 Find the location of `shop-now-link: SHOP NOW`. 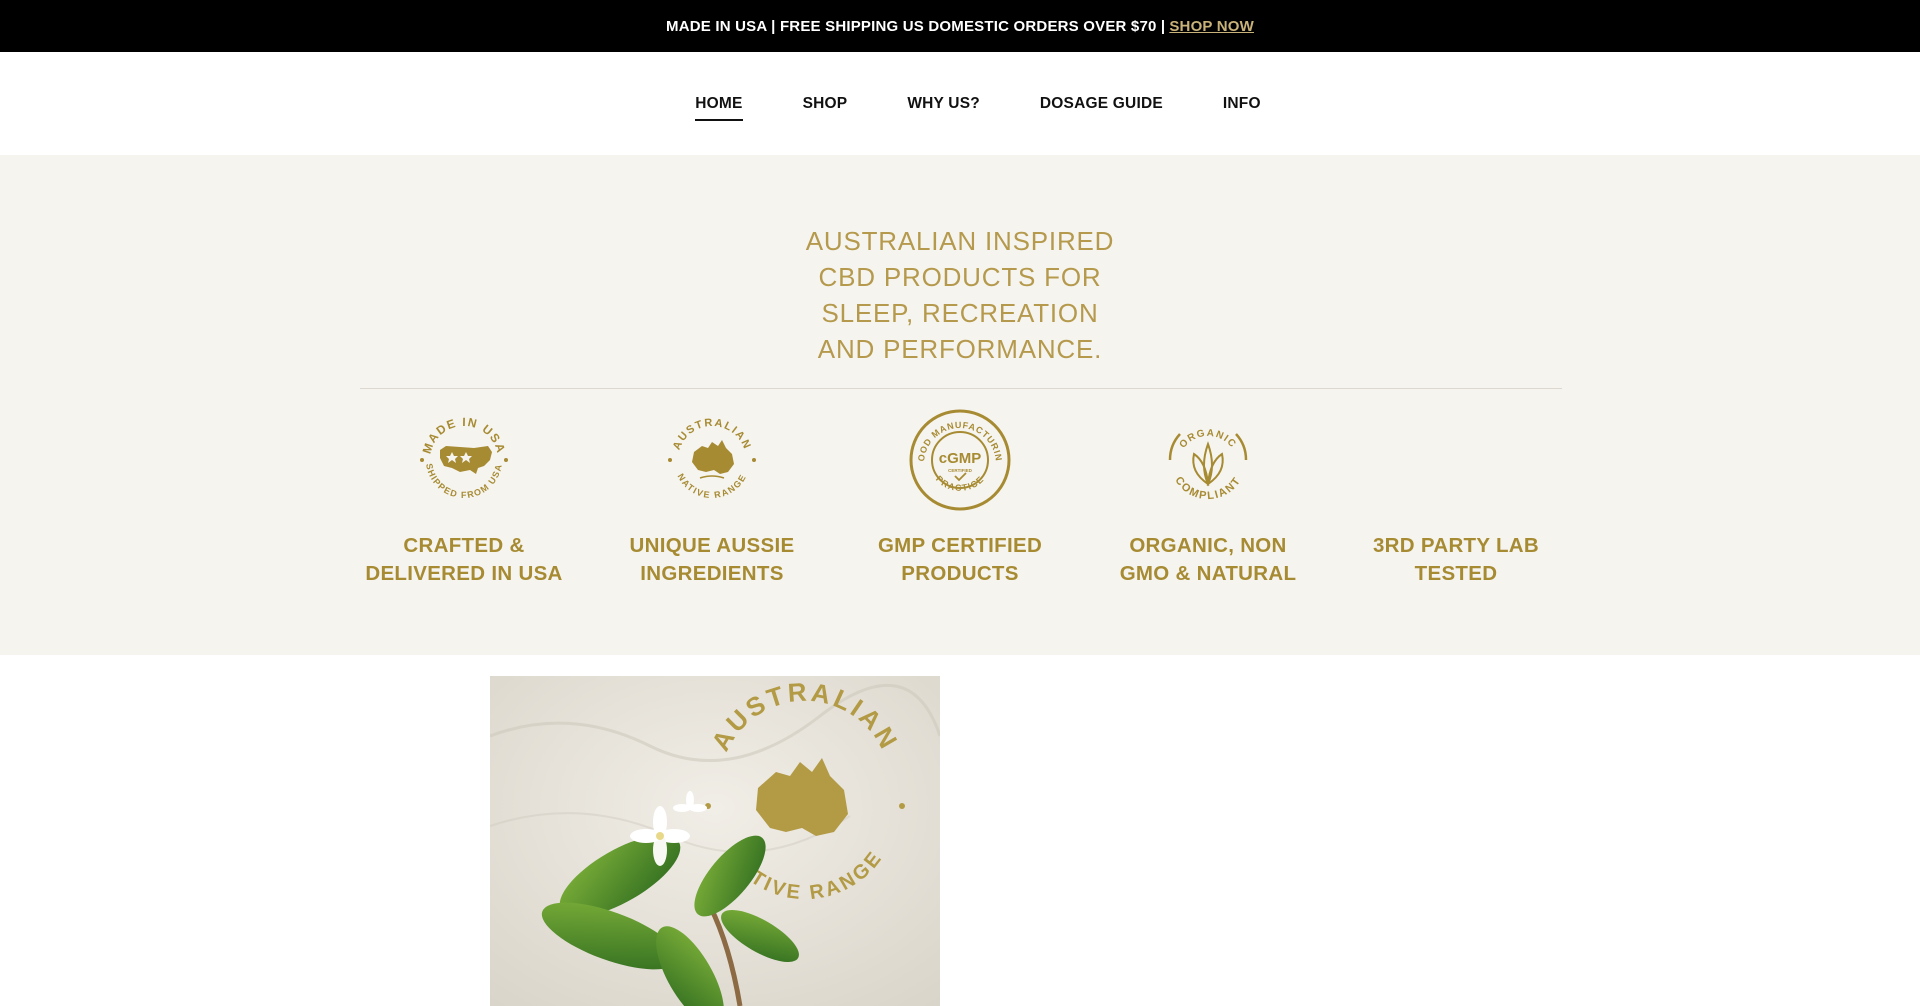

shop-now-link: SHOP NOW is located at coordinates (1211, 26).